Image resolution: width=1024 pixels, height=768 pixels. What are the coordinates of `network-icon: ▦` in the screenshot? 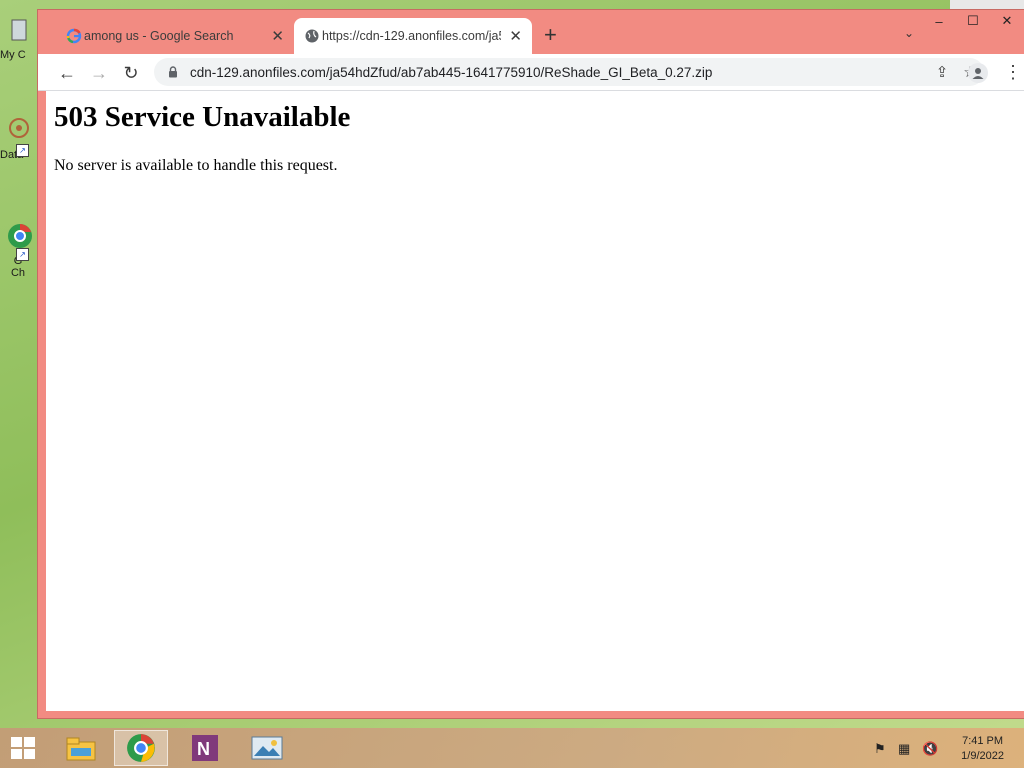 It's located at (906, 749).